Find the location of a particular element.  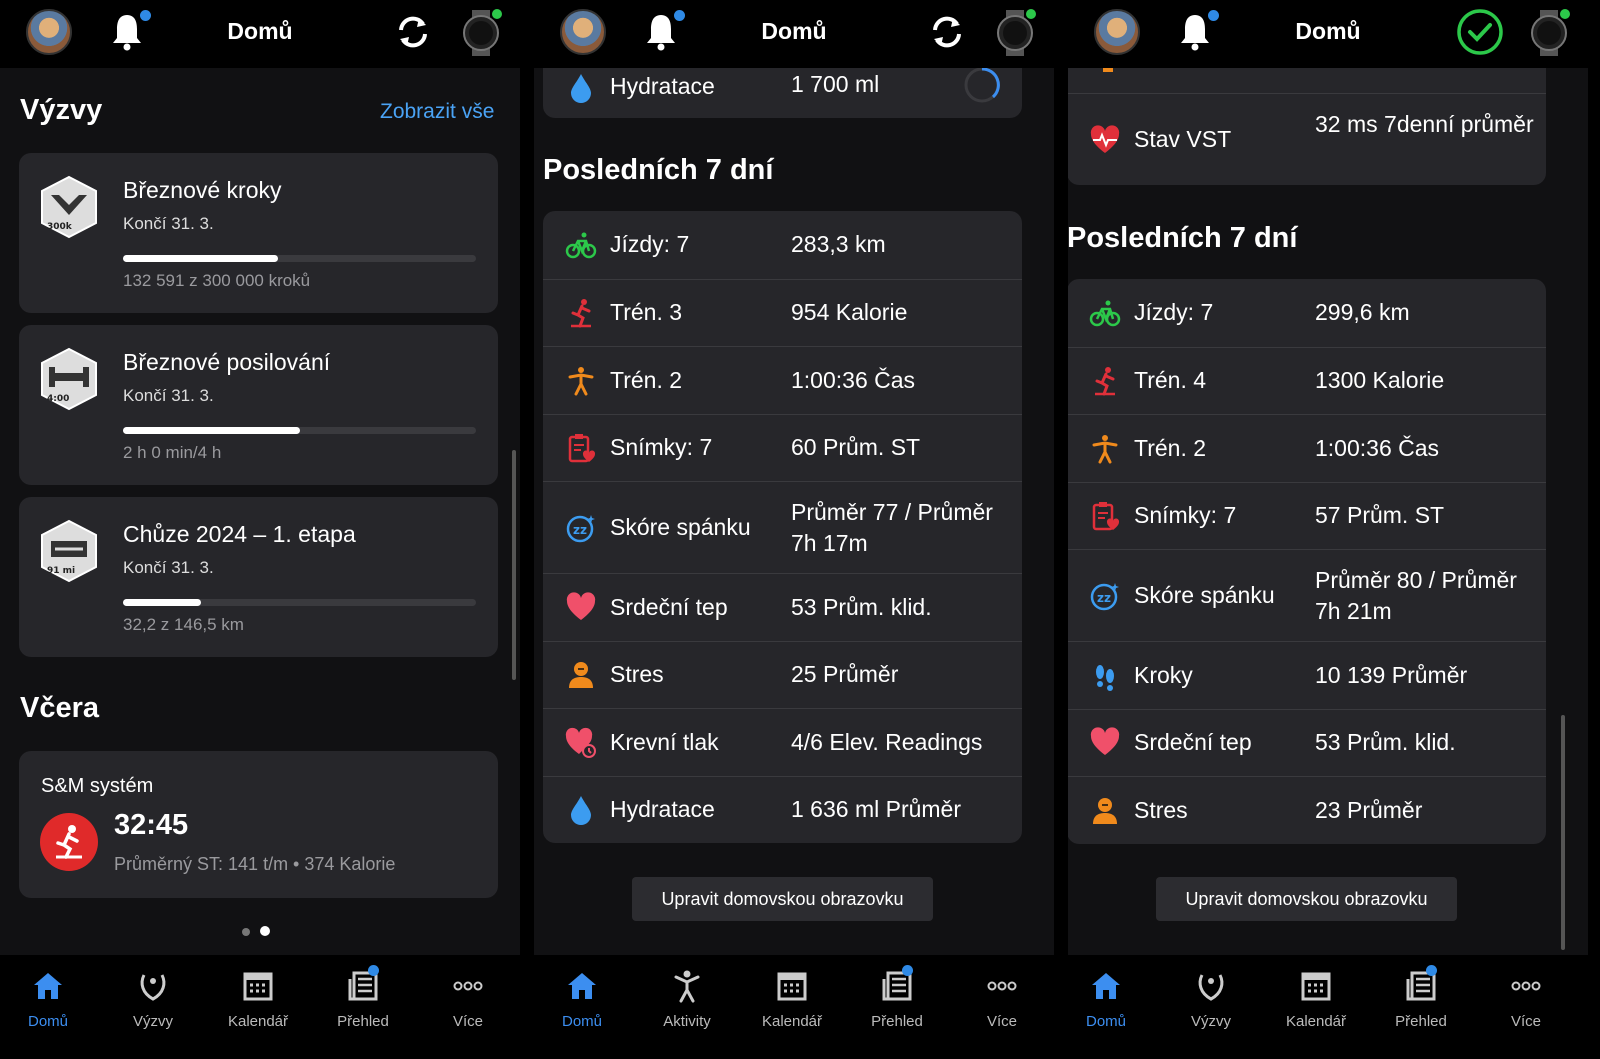

notification-dot is located at coordinates (373, 970).